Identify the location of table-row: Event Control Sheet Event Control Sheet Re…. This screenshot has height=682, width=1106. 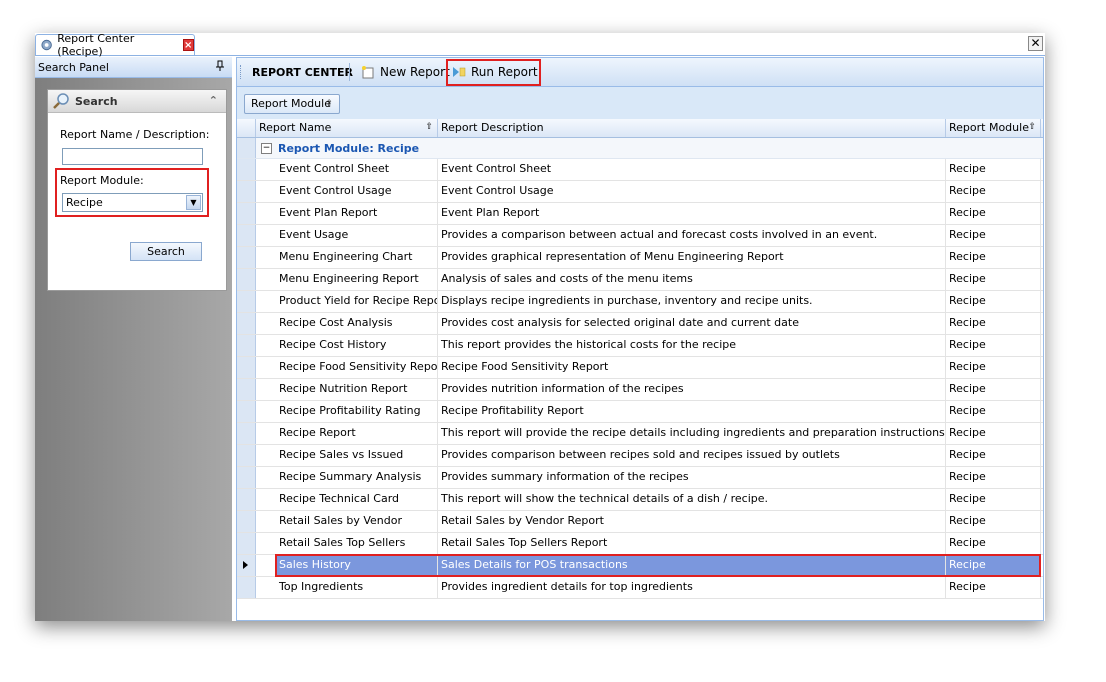
(640, 170).